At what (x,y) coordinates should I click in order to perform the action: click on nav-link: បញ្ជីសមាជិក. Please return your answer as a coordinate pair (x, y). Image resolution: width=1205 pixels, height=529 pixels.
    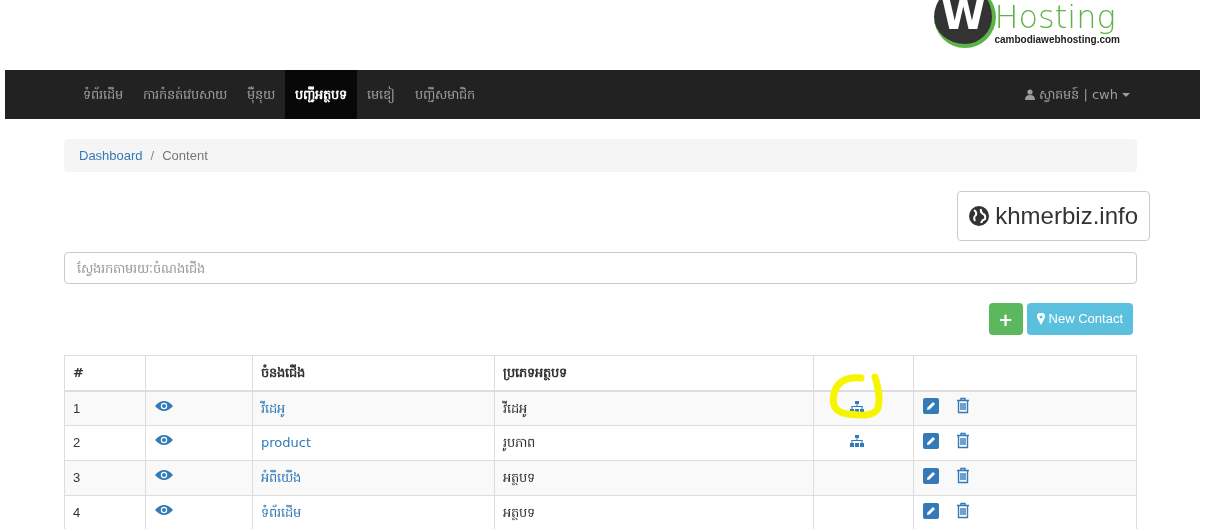
    Looking at the image, I should click on (445, 94).